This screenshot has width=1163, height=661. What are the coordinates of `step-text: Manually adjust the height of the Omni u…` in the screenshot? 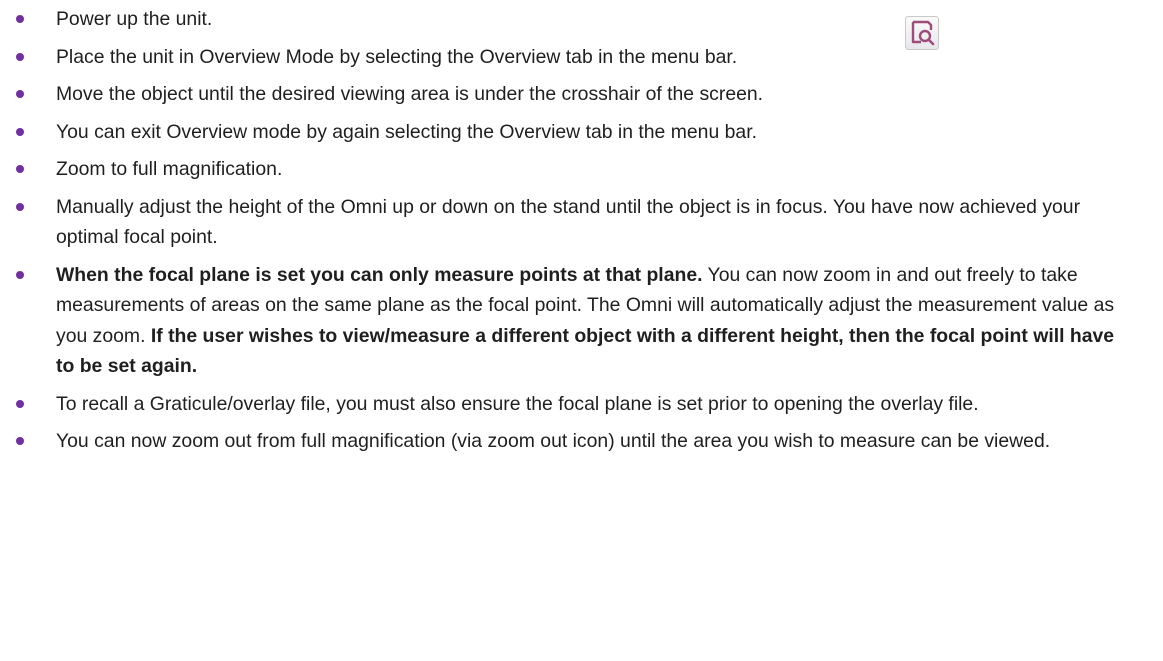 It's located at (568, 222).